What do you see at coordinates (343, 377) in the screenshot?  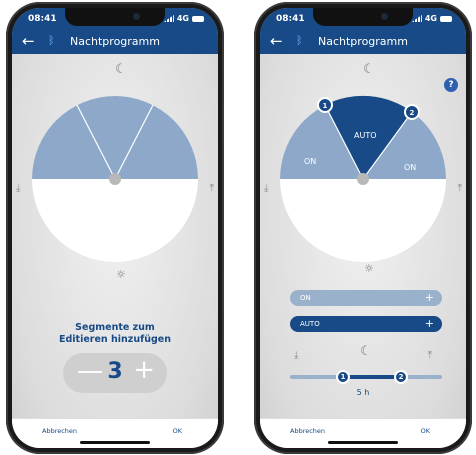 I see `slider-knob-1: 1` at bounding box center [343, 377].